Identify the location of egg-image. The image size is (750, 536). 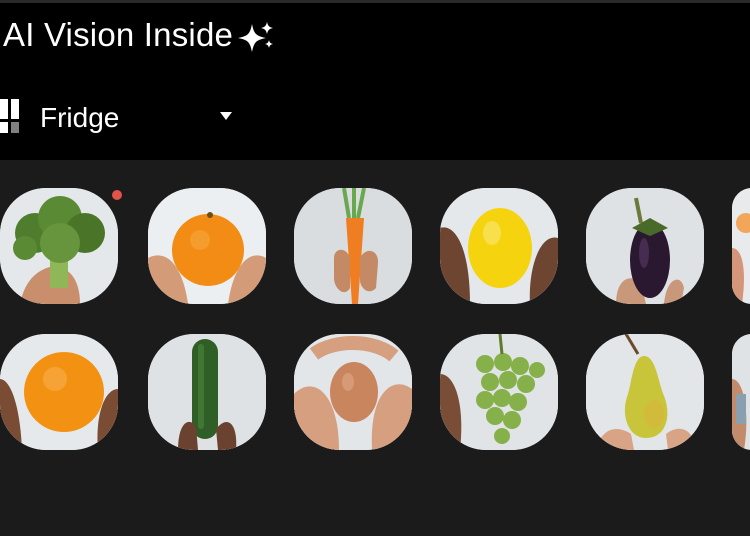
(353, 392).